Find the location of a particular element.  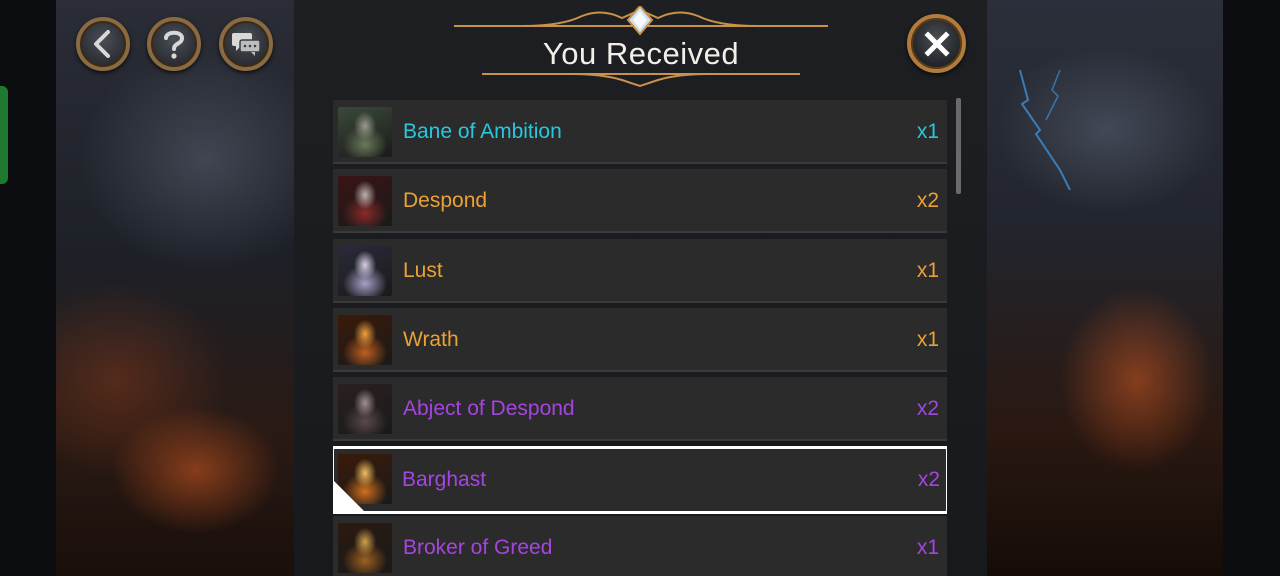

close-button is located at coordinates (936, 43).